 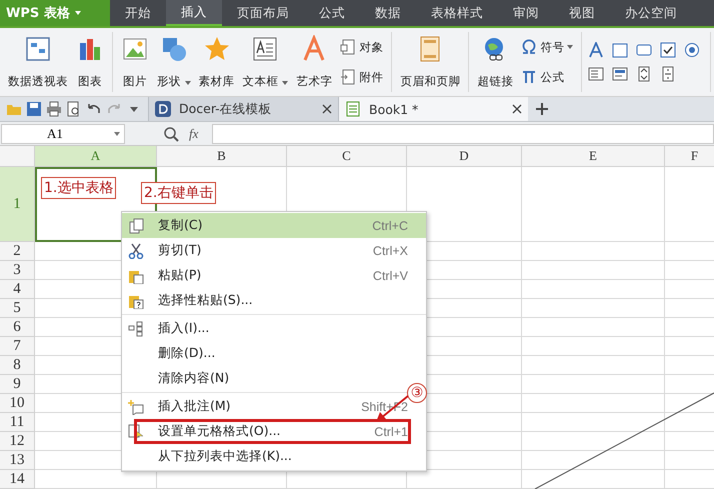 I want to click on function-button: fx, so click(x=193, y=134).